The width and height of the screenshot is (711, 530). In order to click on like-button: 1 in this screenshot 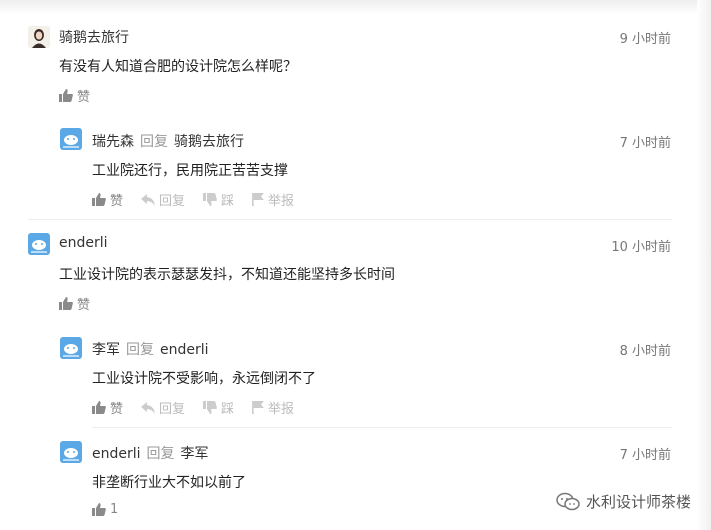, I will do `click(105, 509)`.